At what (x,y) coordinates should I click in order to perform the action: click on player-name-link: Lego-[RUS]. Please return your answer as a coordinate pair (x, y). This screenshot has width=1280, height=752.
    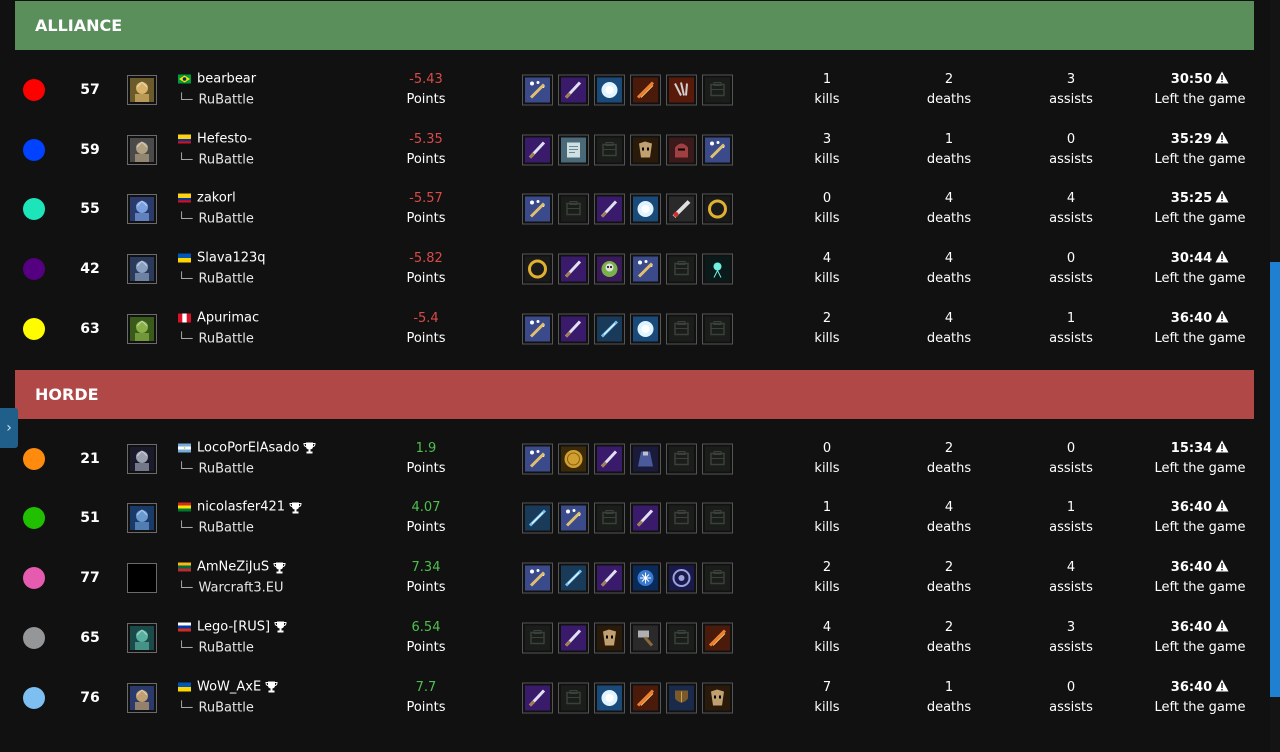
    Looking at the image, I should click on (233, 627).